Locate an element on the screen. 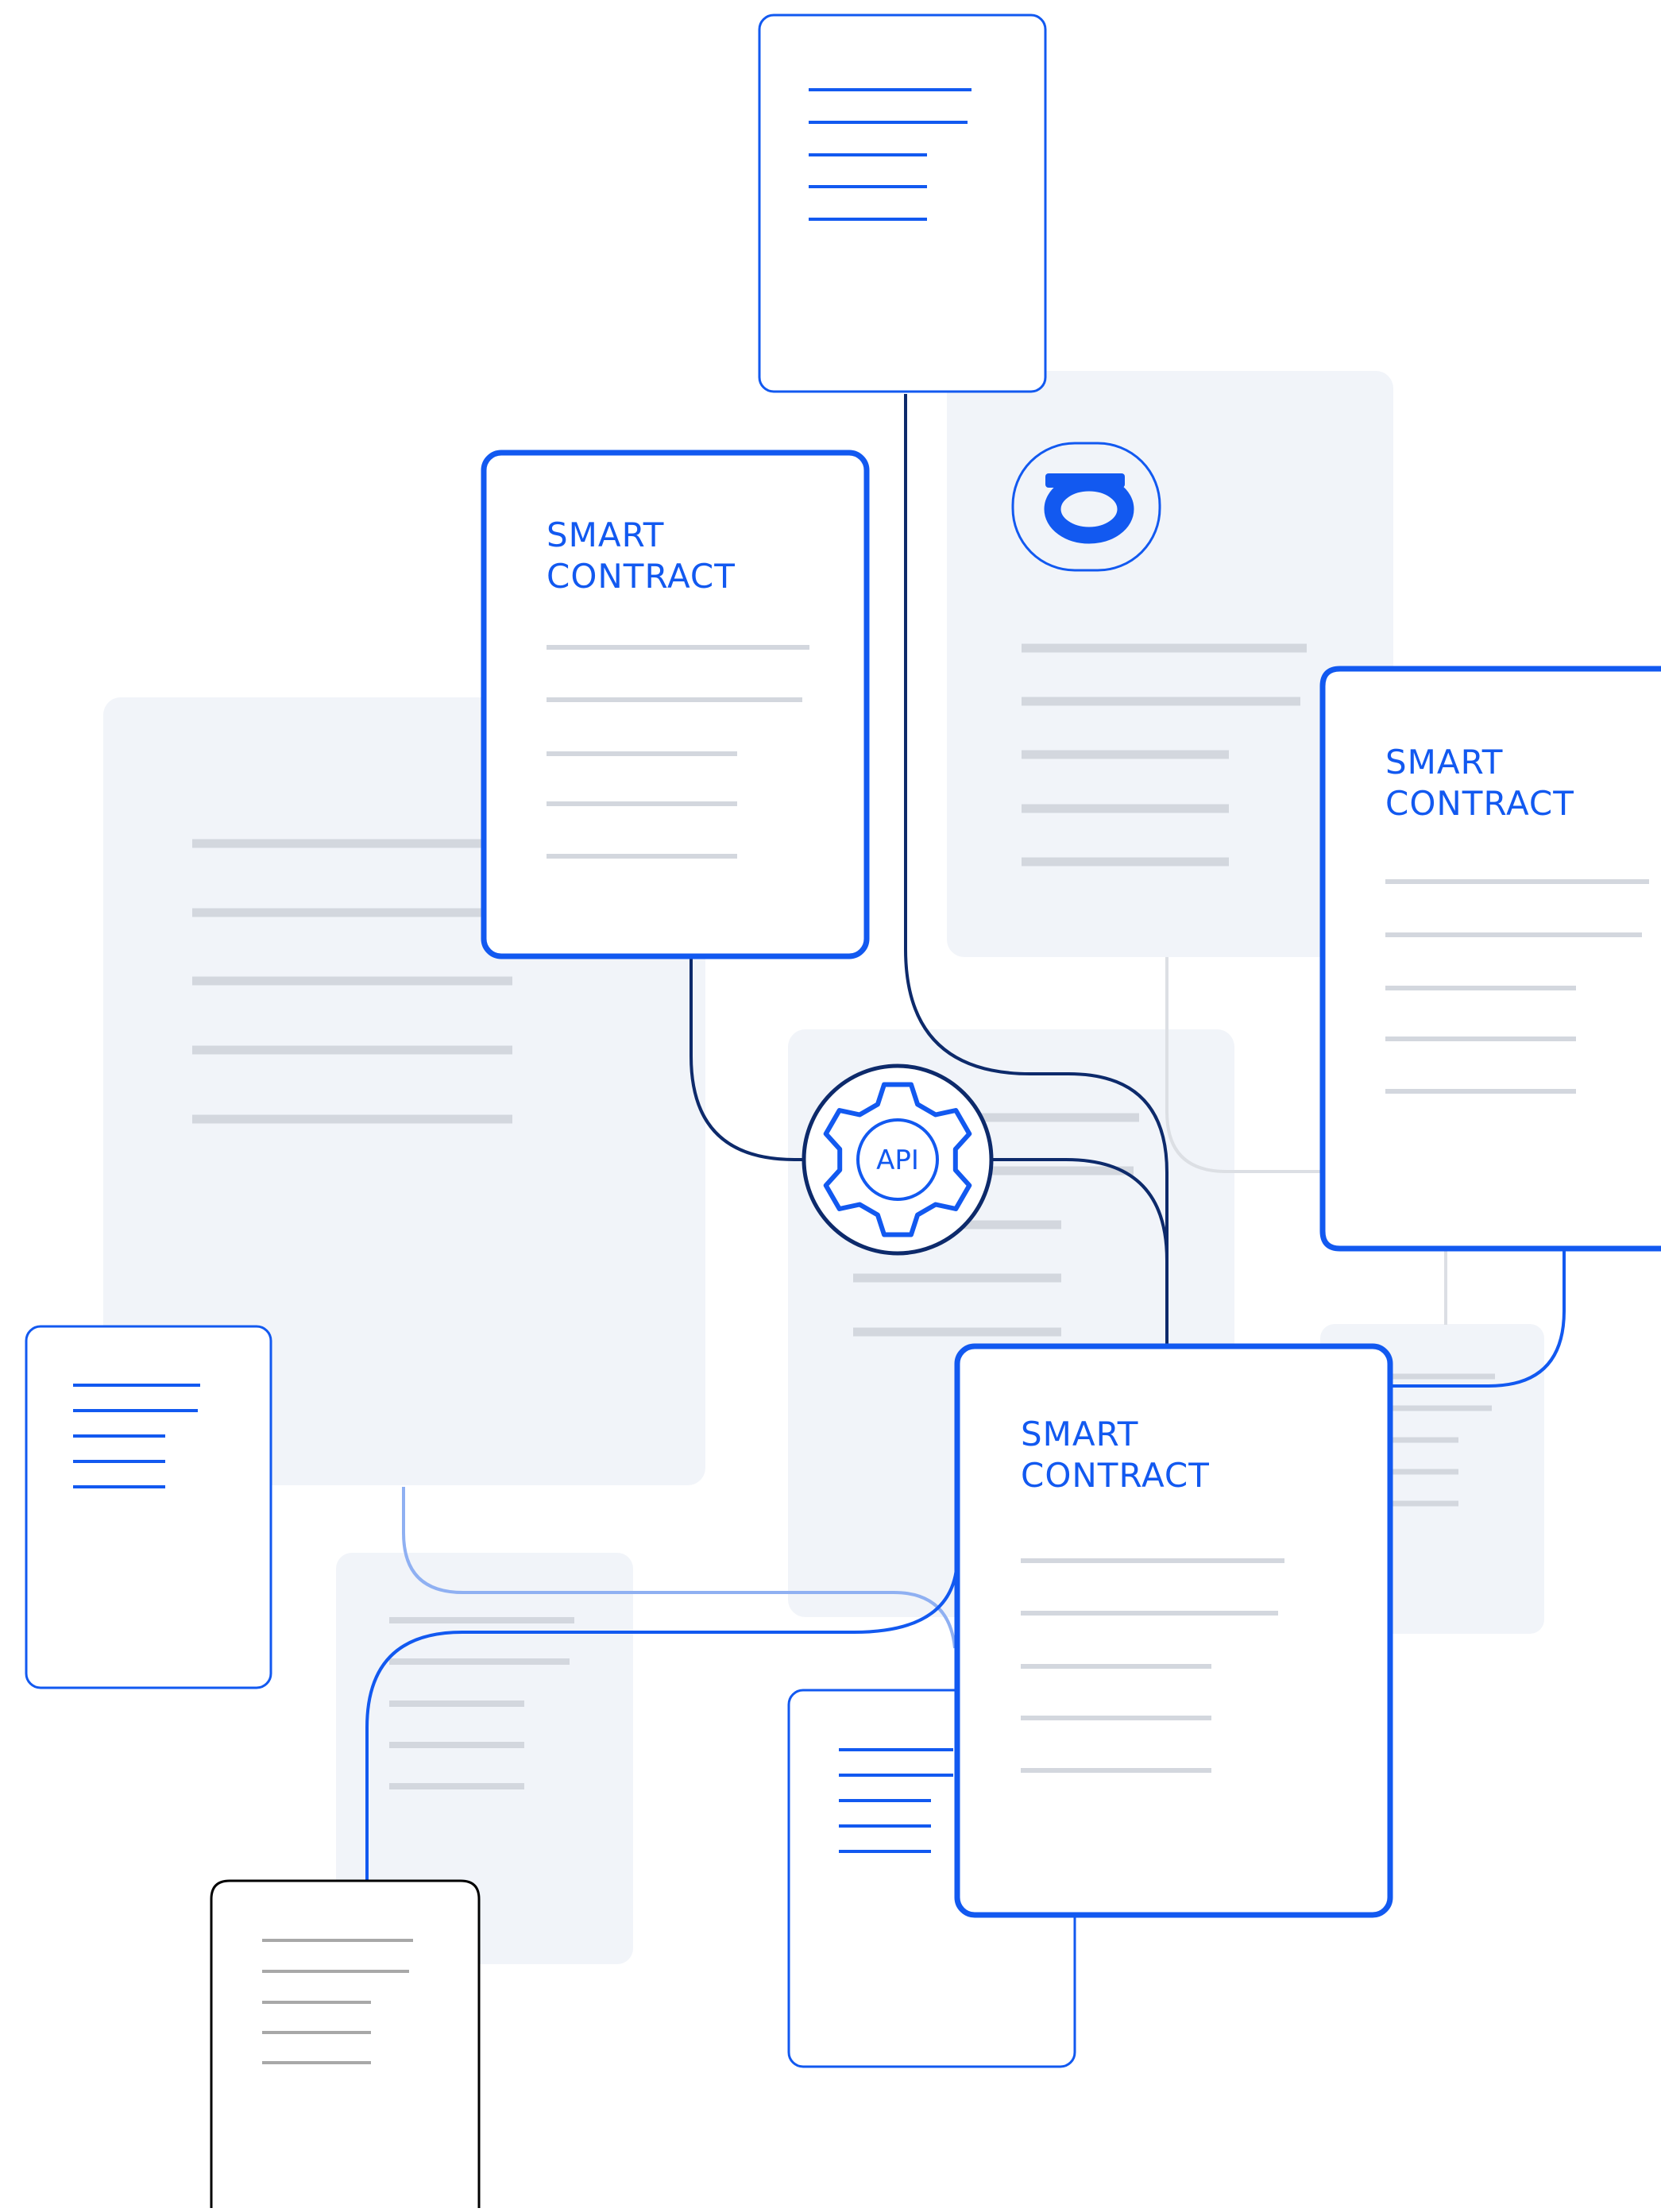  smart-contract-right-title: SMART CONTRACT is located at coordinates (1479, 783).